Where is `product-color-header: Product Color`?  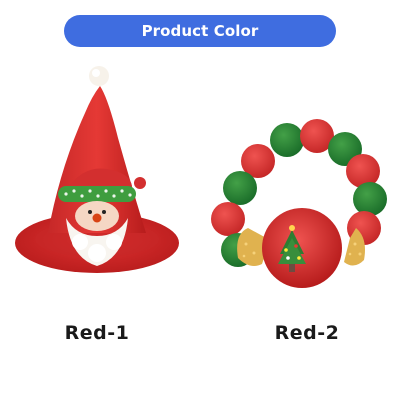
product-color-header: Product Color is located at coordinates (200, 31).